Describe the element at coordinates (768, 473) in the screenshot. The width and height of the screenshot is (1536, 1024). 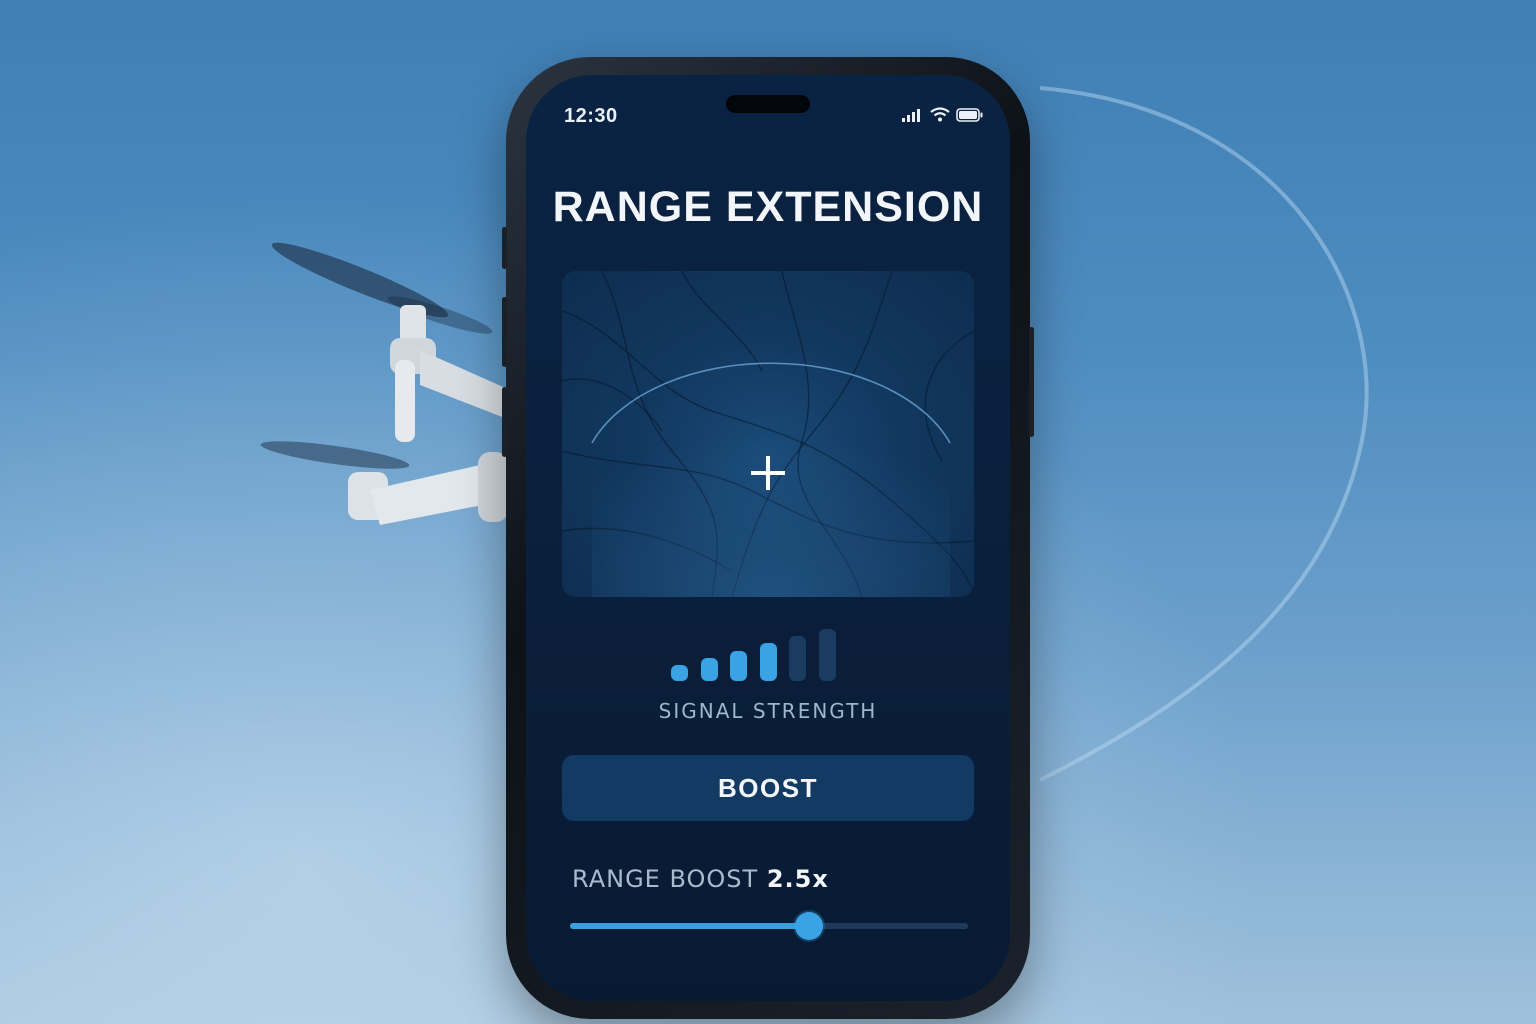
I see `crosshair-plus-icon` at that location.